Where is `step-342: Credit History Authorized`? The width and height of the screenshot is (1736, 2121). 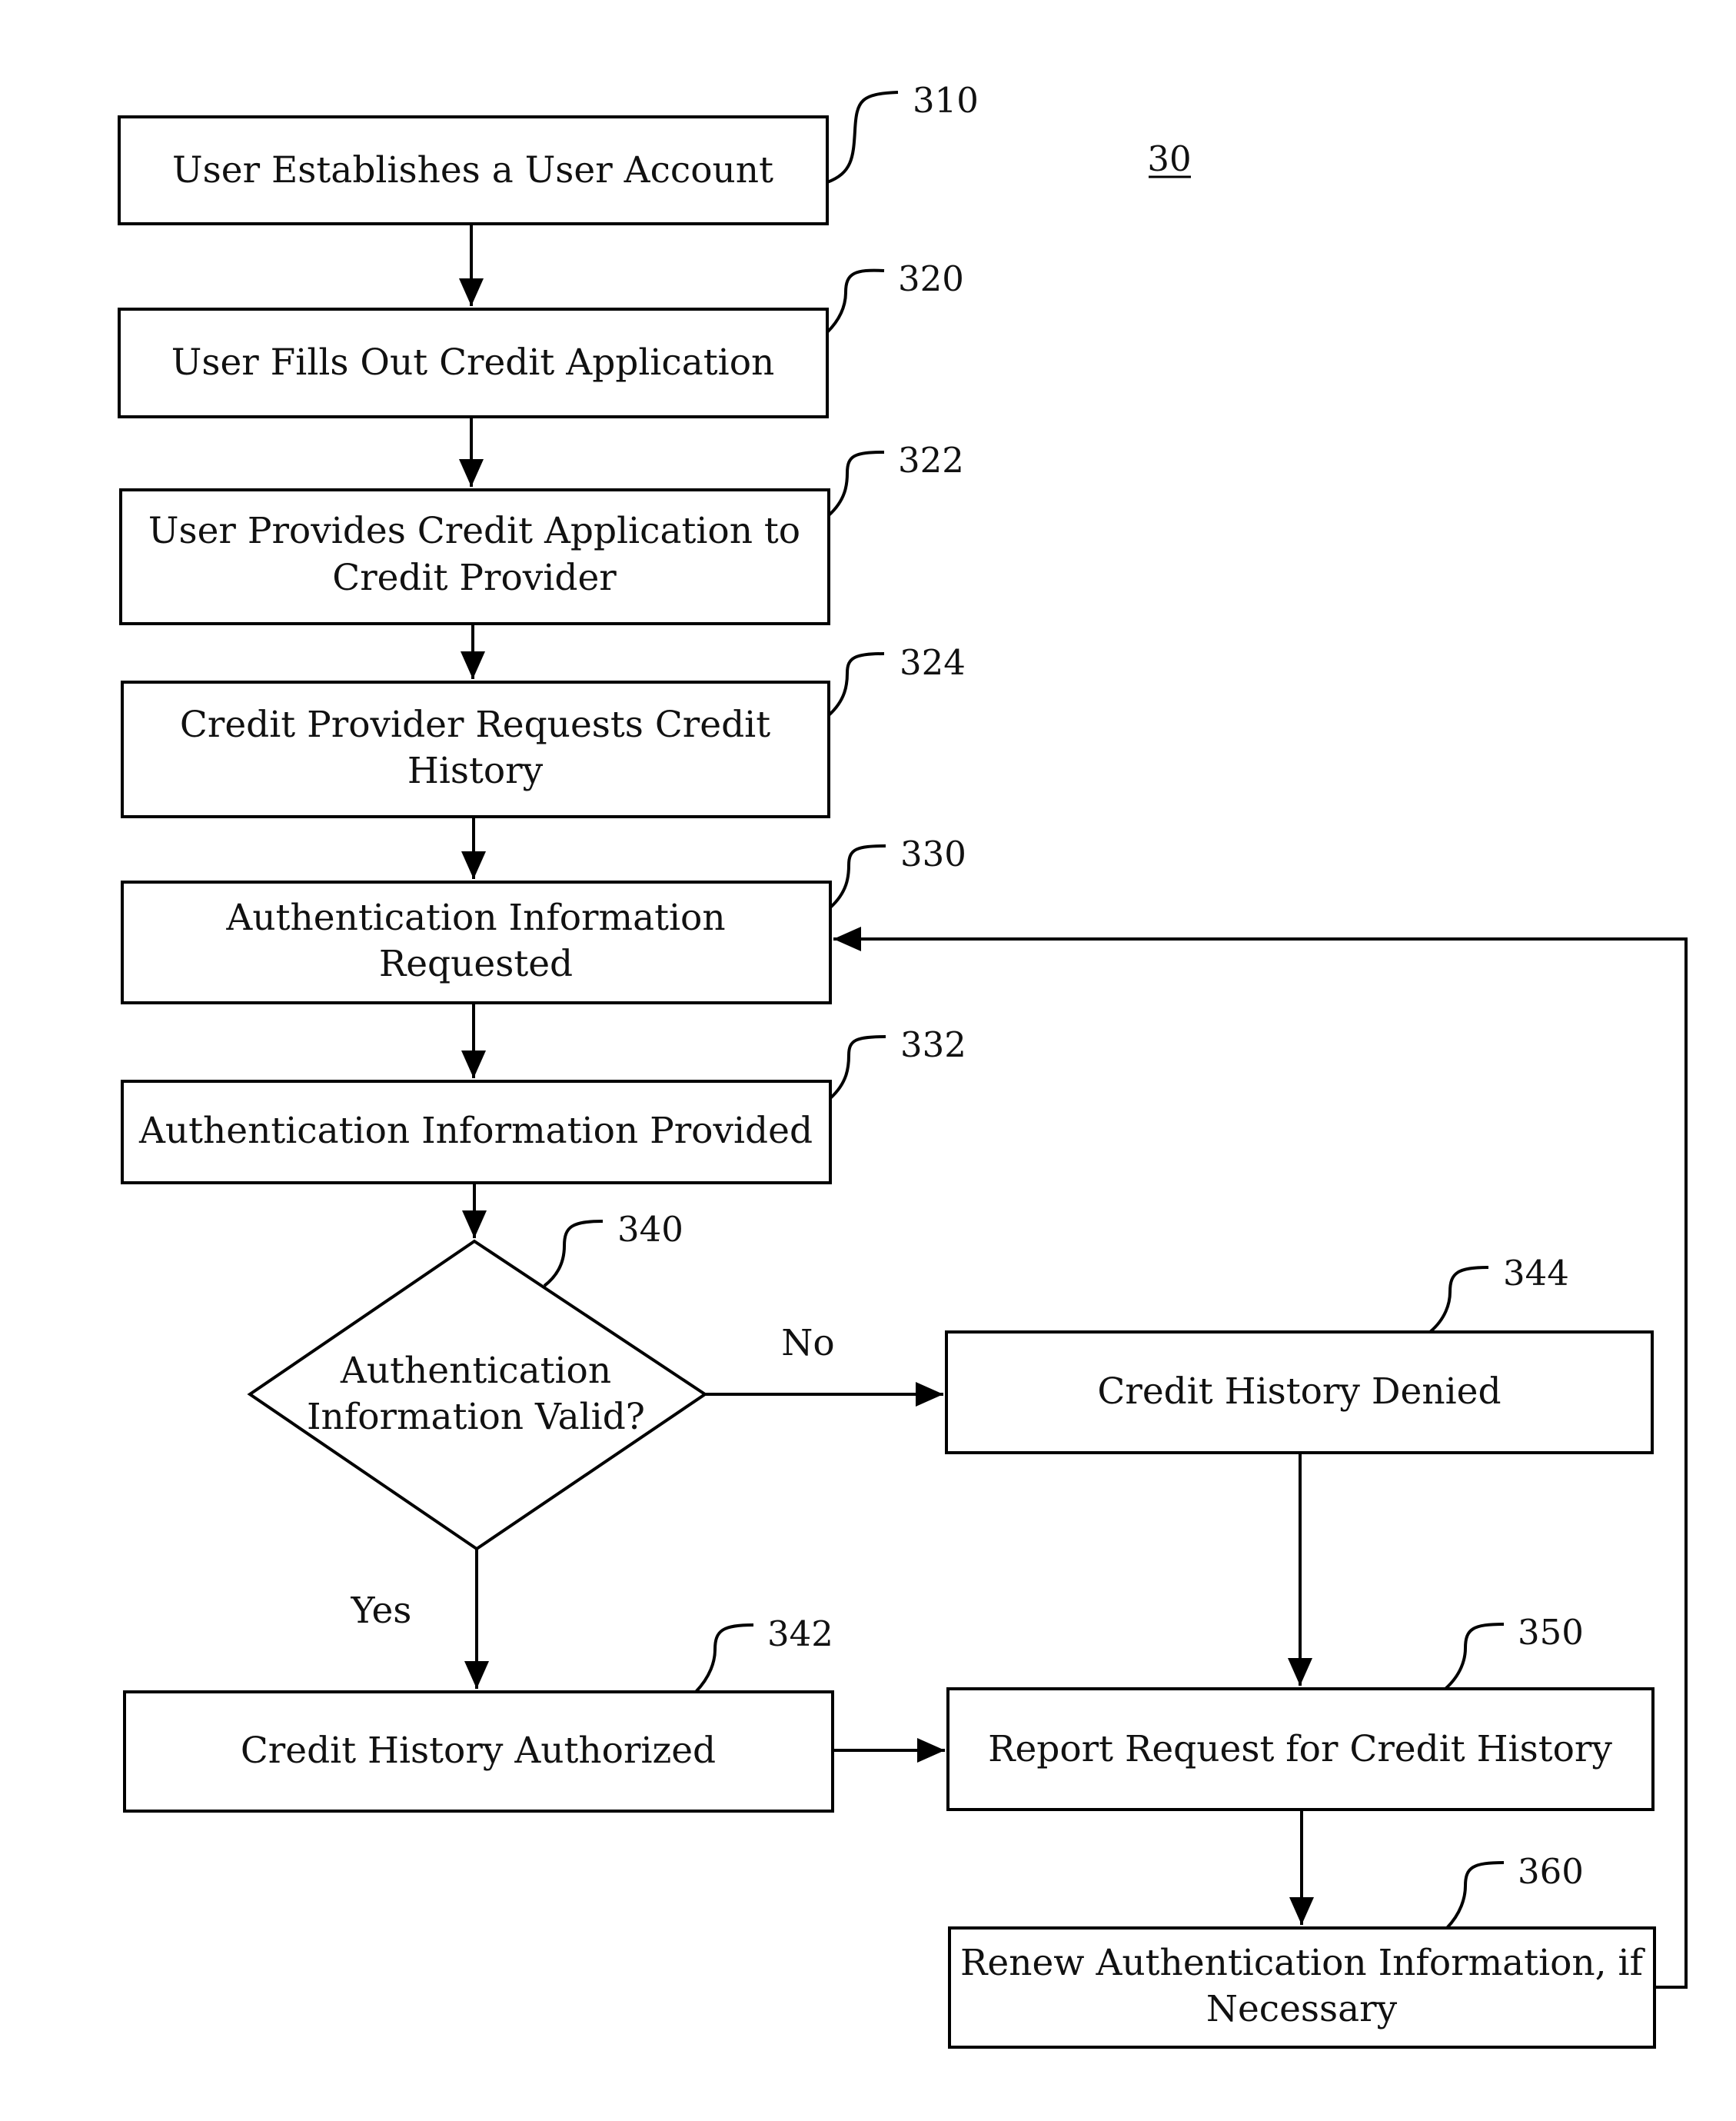 step-342: Credit History Authorized is located at coordinates (478, 1751).